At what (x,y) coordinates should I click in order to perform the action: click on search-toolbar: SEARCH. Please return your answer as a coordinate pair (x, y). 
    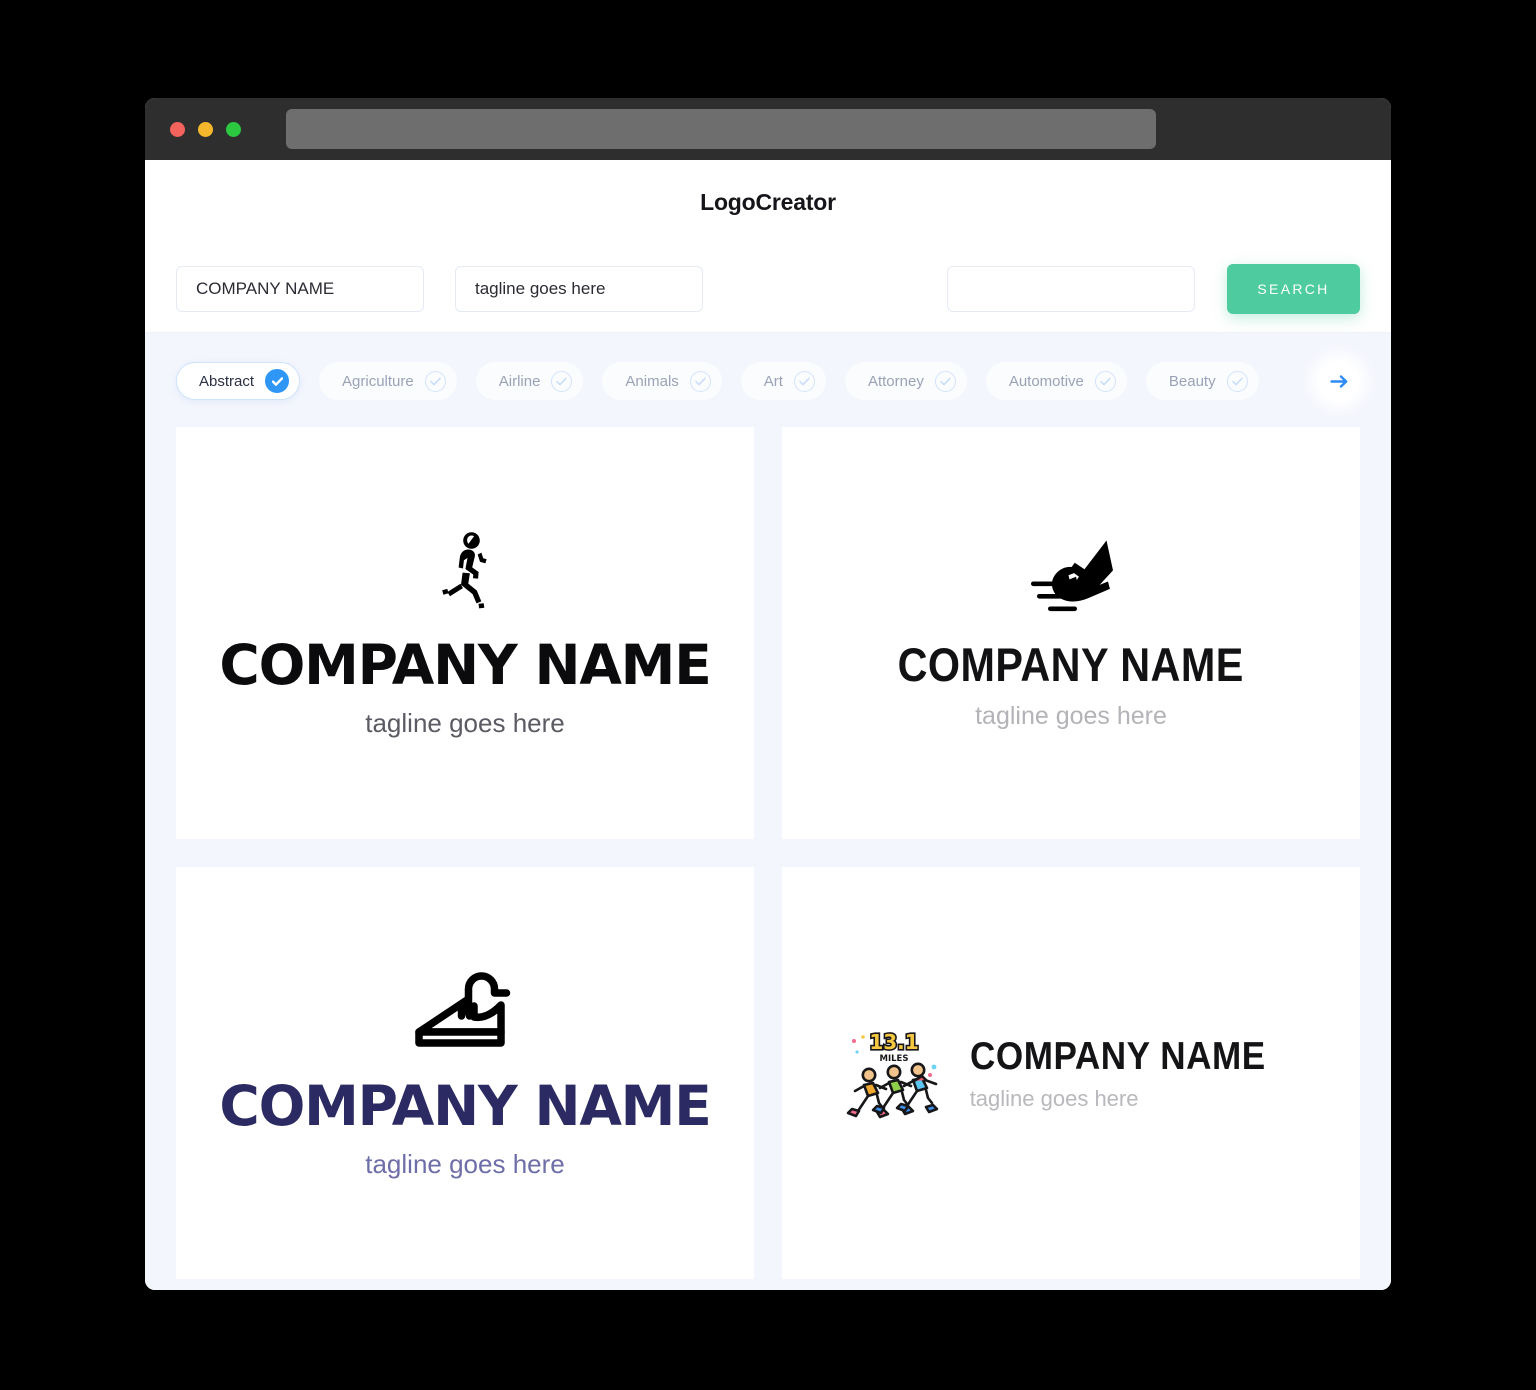
    Looking at the image, I should click on (768, 289).